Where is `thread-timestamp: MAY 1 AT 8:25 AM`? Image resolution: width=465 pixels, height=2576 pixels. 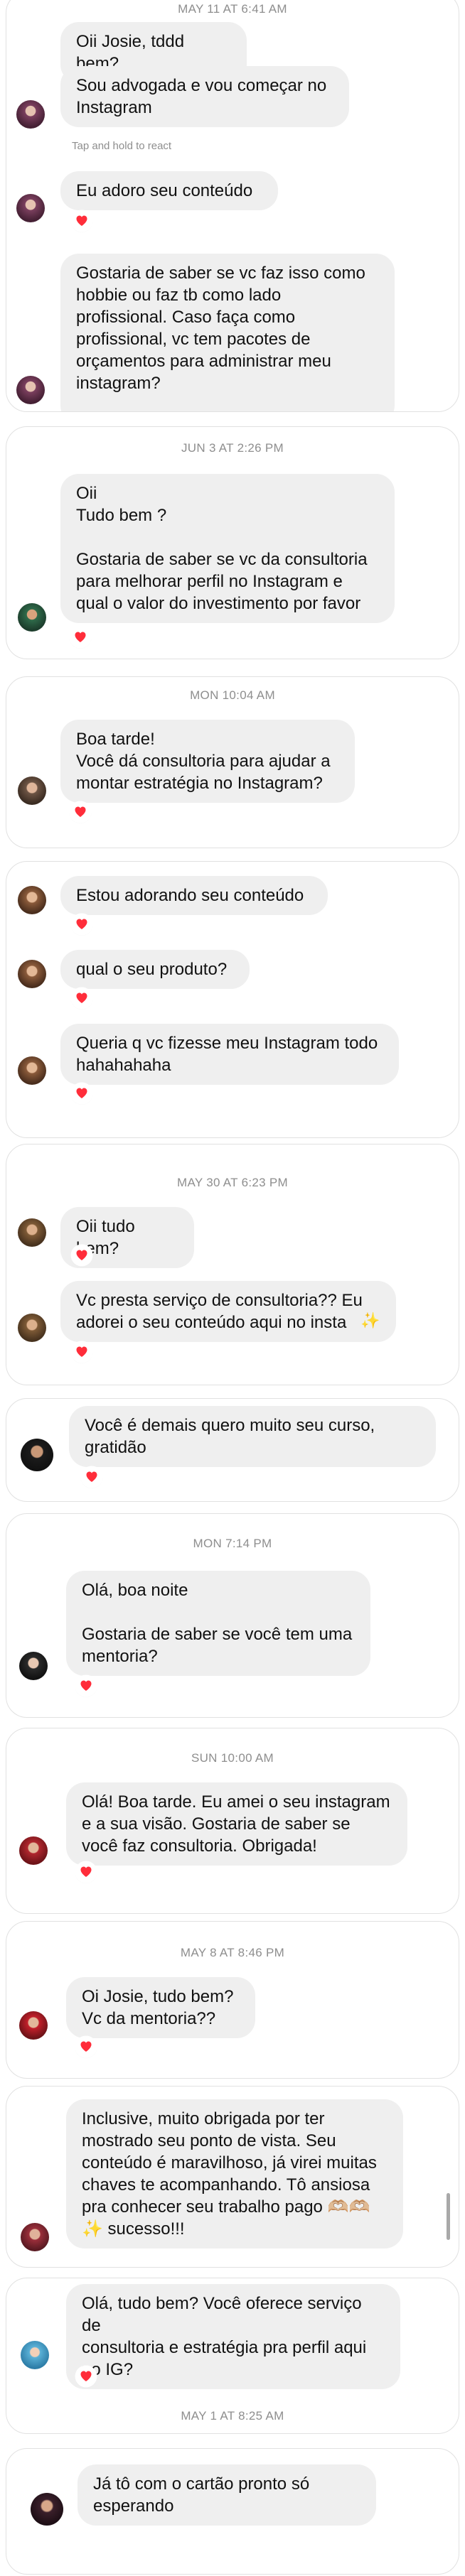
thread-timestamp: MAY 1 AT 8:25 AM is located at coordinates (232, 2416).